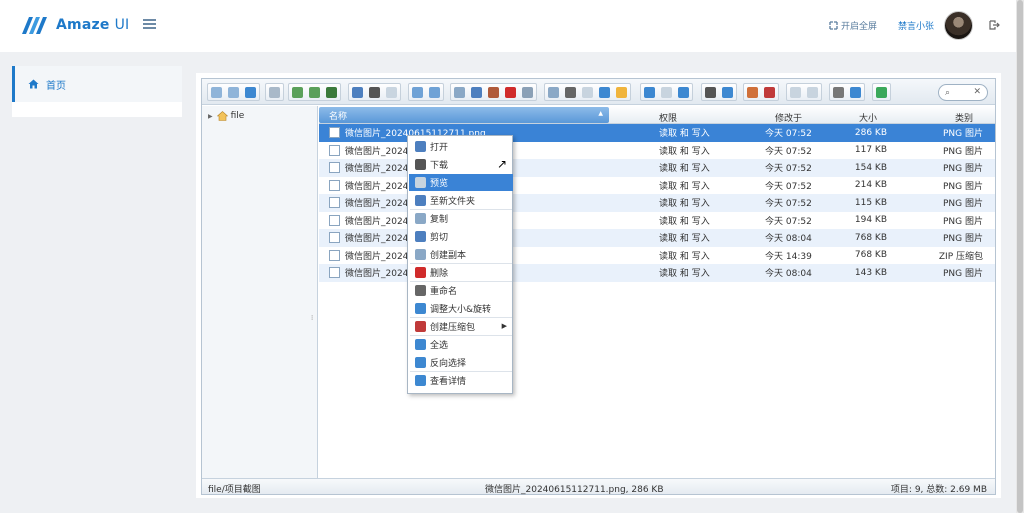 The width and height of the screenshot is (1024, 513). I want to click on menu-item-to-new-folder: 至新文件夹, so click(461, 200).